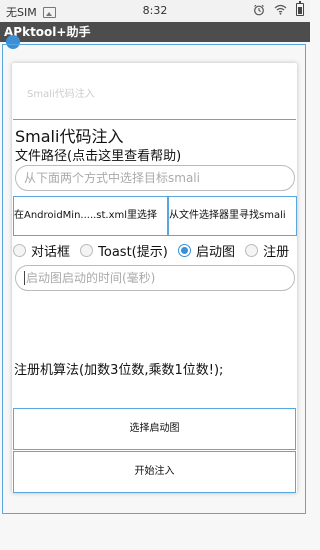  Describe the element at coordinates (133, 252) in the screenshot. I see `radio-label: Toast(提示)` at that location.